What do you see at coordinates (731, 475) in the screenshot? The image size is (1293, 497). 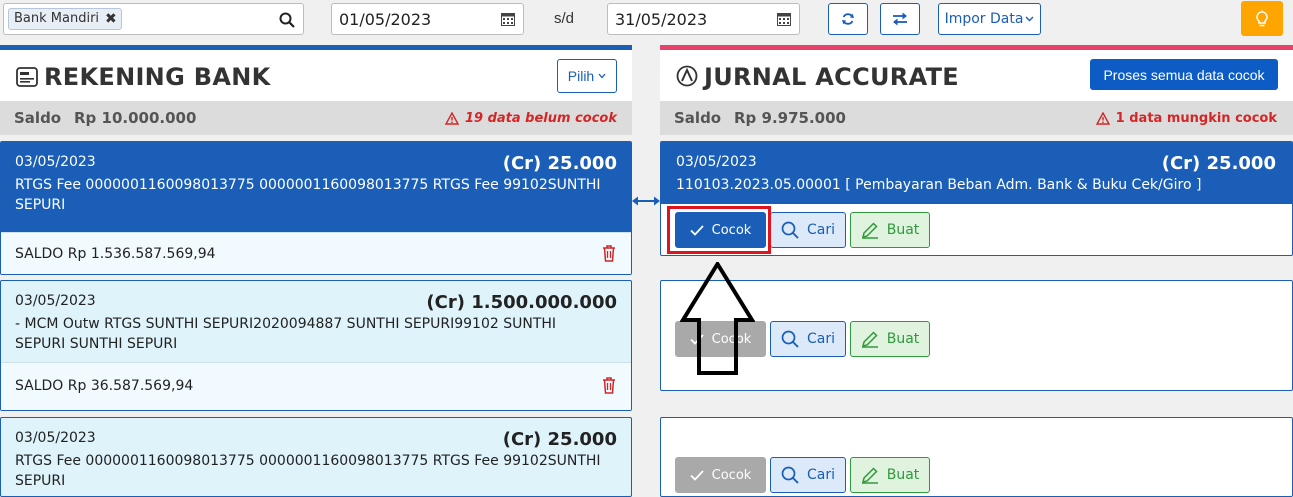 I see `cocok-label: Cocok` at bounding box center [731, 475].